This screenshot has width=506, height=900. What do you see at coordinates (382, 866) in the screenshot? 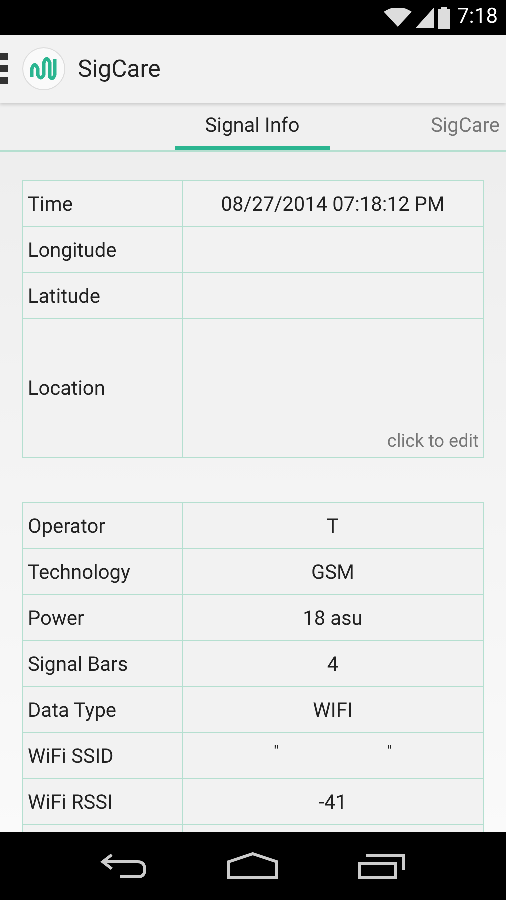
I see `recent-apps-icon` at bounding box center [382, 866].